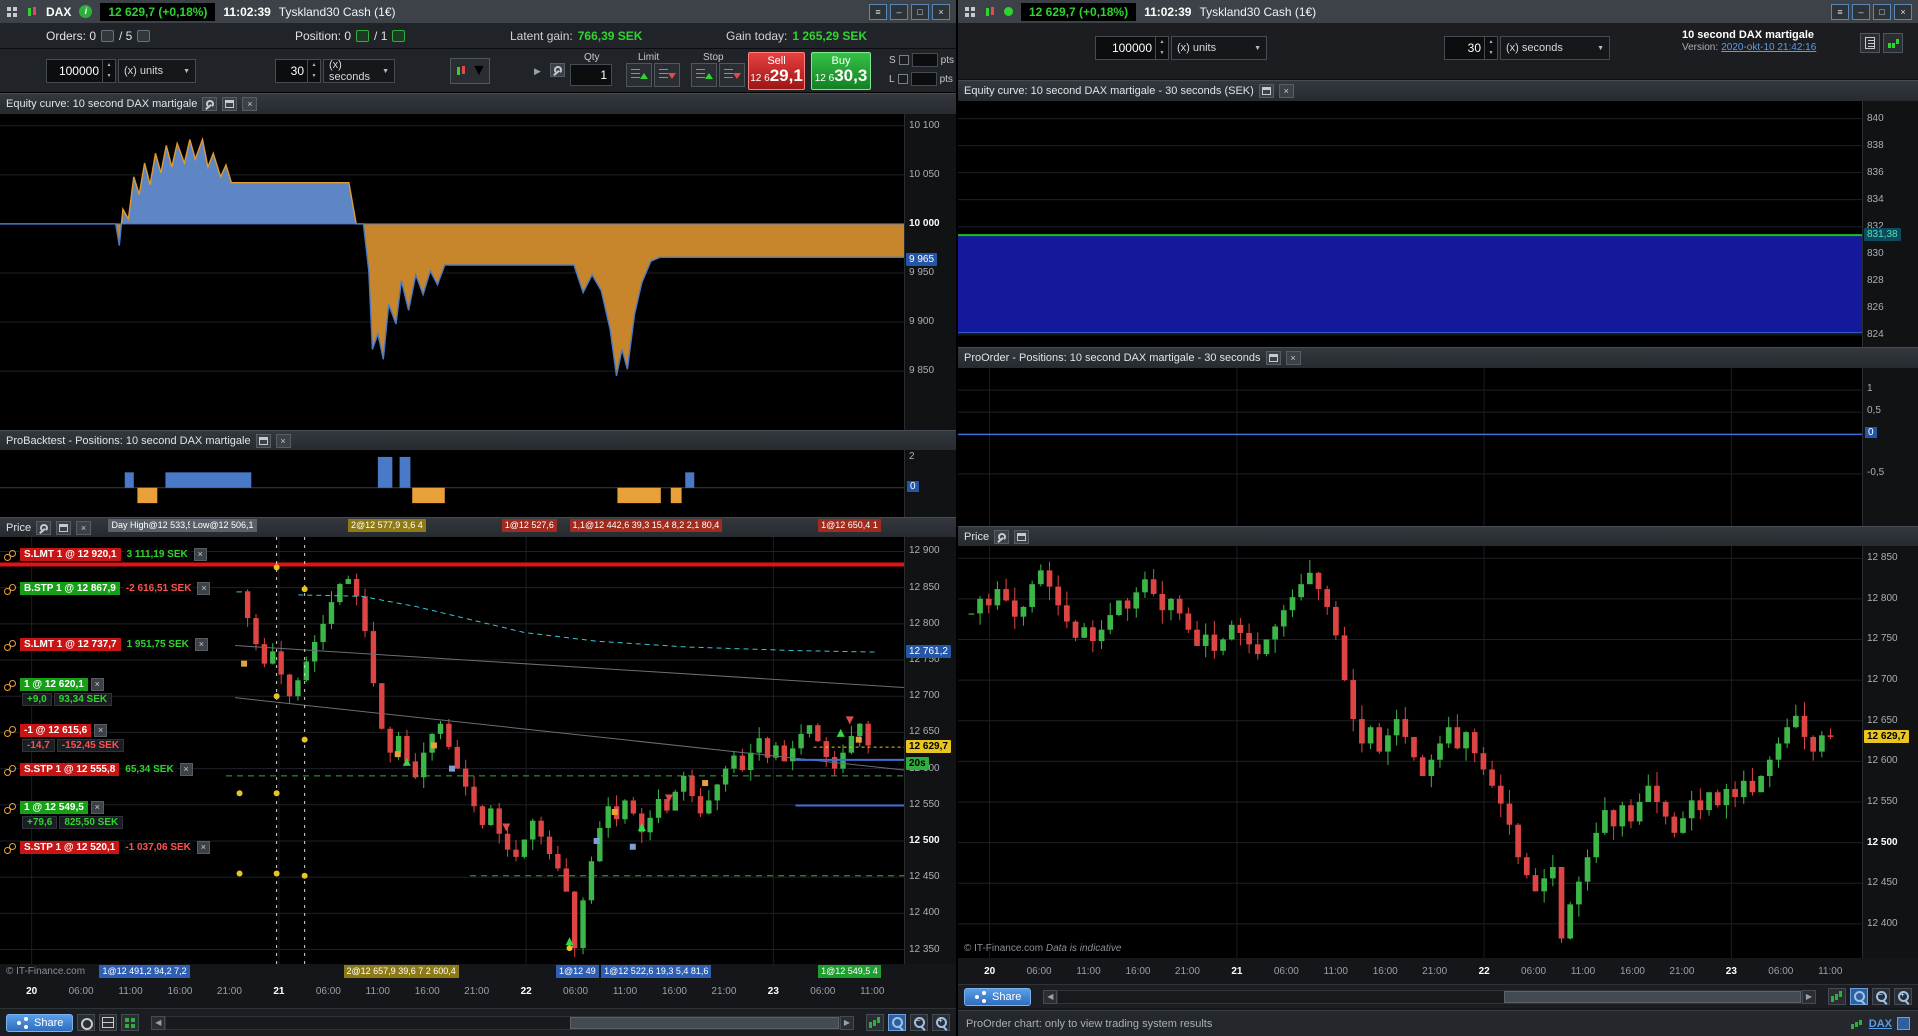  I want to click on limit-buy-button, so click(639, 75).